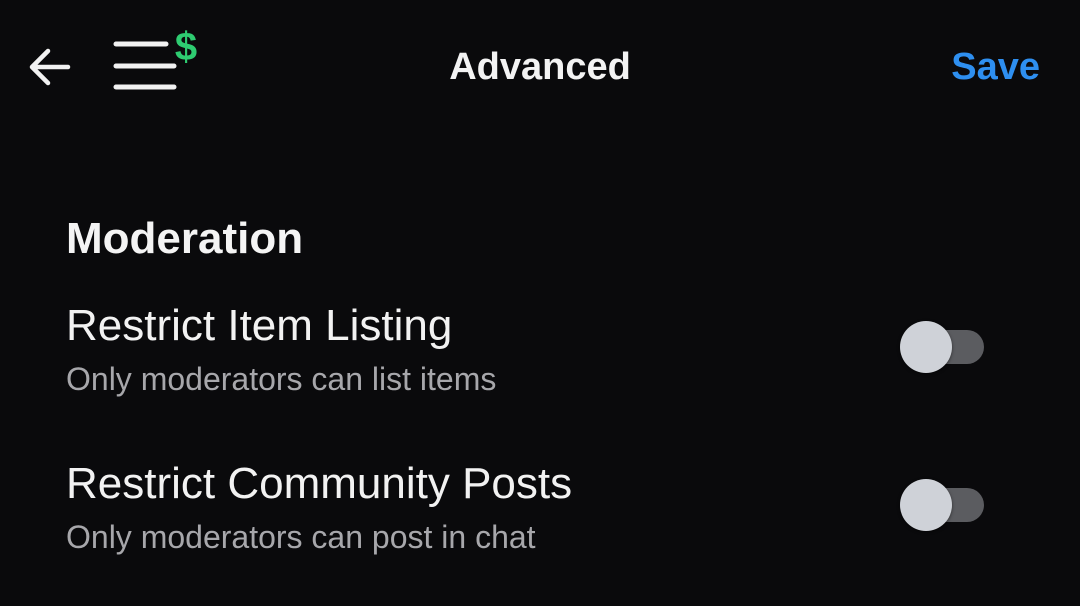 This screenshot has height=606, width=1080. What do you see at coordinates (186, 47) in the screenshot?
I see `dollar-badge: $` at bounding box center [186, 47].